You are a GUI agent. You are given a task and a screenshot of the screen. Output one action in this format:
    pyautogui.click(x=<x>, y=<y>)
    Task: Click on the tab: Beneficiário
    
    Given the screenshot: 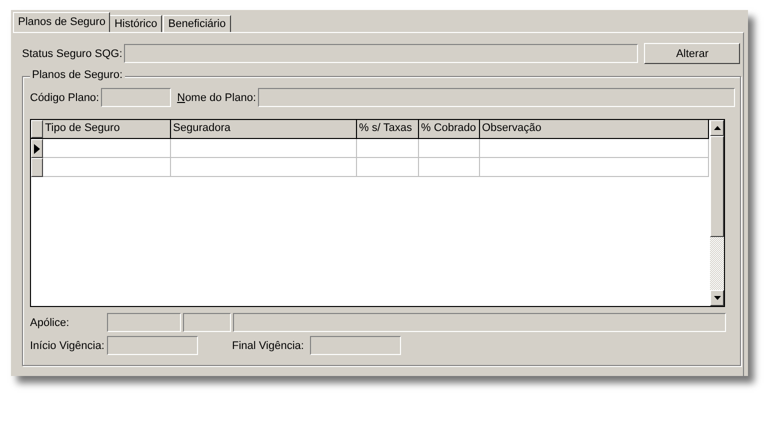 What is the action you would take?
    pyautogui.click(x=197, y=23)
    